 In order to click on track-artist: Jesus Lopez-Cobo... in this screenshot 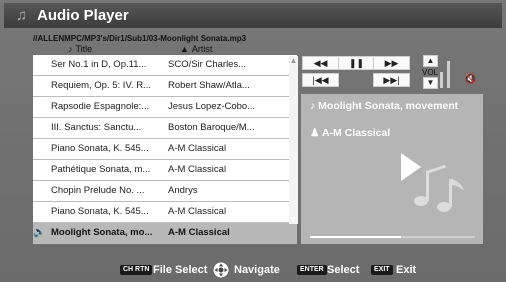, I will do `click(212, 106)`.